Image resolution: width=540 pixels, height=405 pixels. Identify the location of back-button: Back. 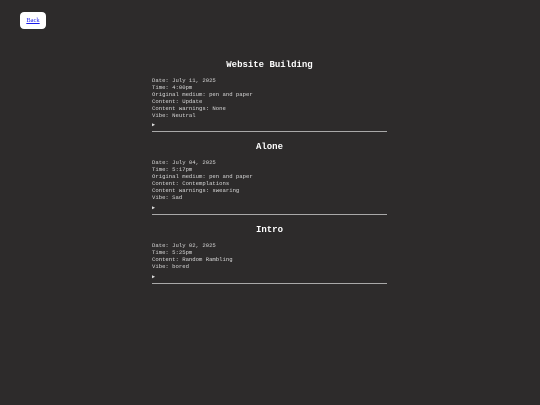
(33, 20).